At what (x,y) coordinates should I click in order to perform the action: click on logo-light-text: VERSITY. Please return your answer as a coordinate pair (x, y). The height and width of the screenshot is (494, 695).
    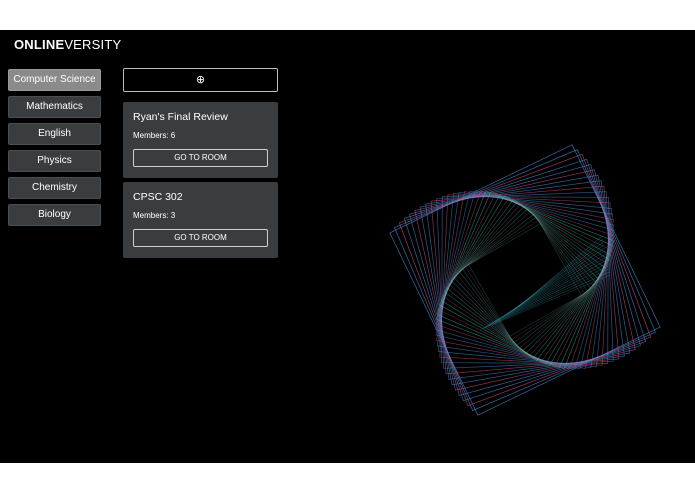
    Looking at the image, I should click on (93, 44).